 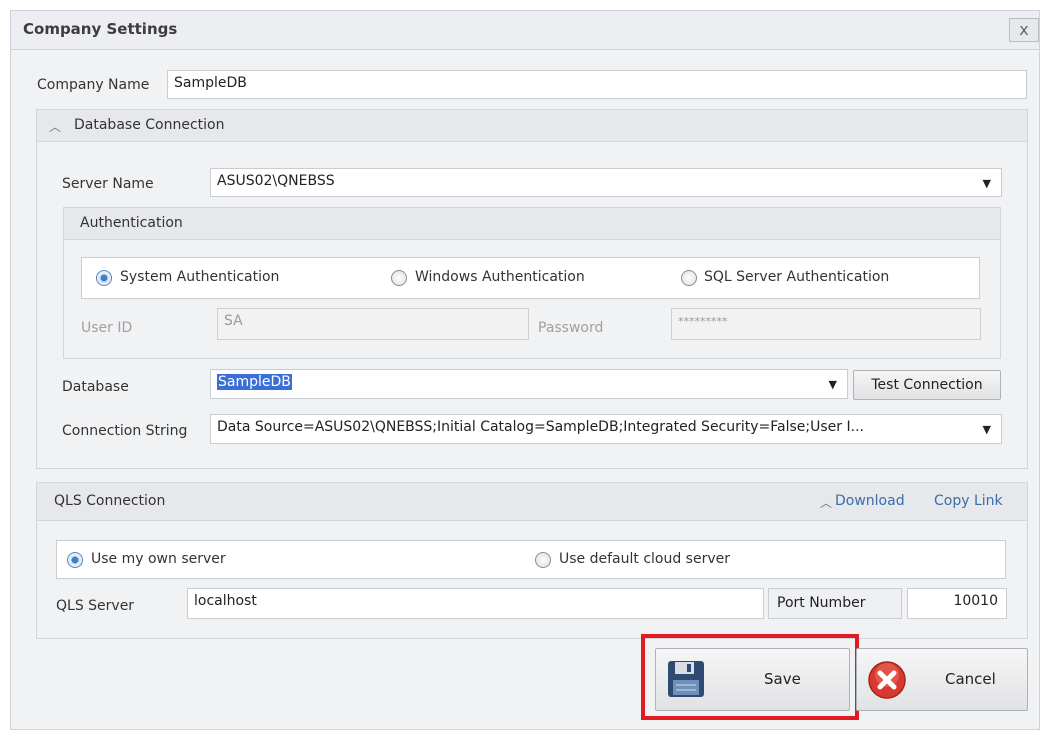 I want to click on cancel-label: Cancel, so click(x=970, y=679).